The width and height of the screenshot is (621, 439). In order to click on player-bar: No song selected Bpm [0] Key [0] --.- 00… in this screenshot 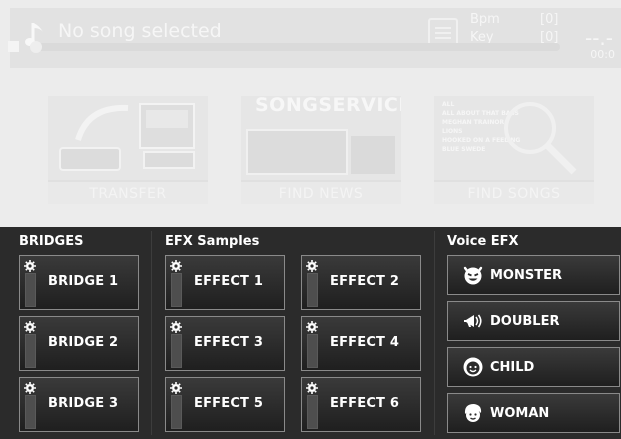, I will do `click(315, 38)`.